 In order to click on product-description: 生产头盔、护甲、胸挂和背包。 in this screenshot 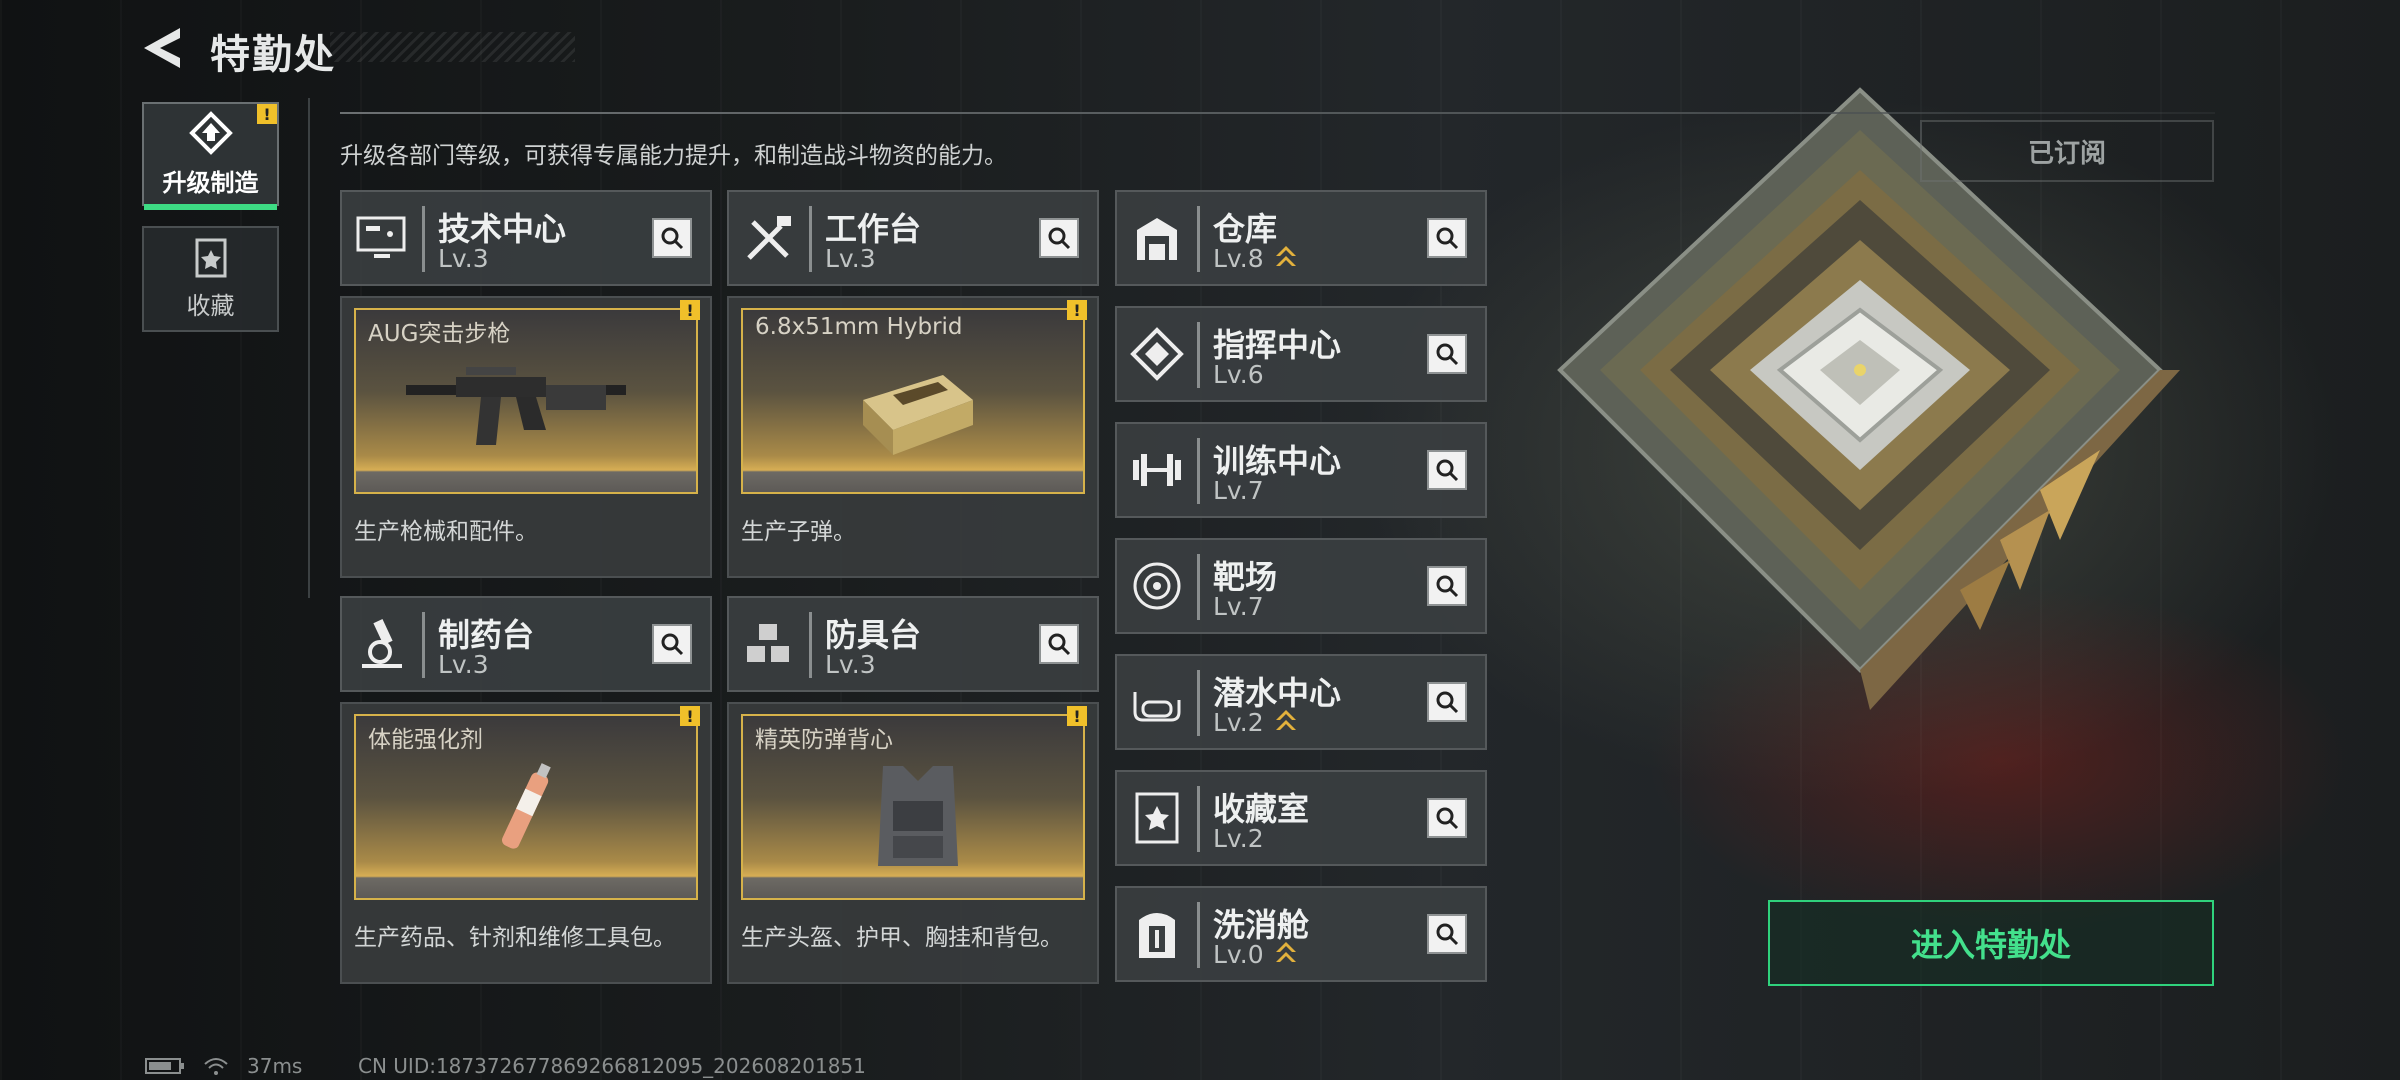, I will do `click(902, 938)`.